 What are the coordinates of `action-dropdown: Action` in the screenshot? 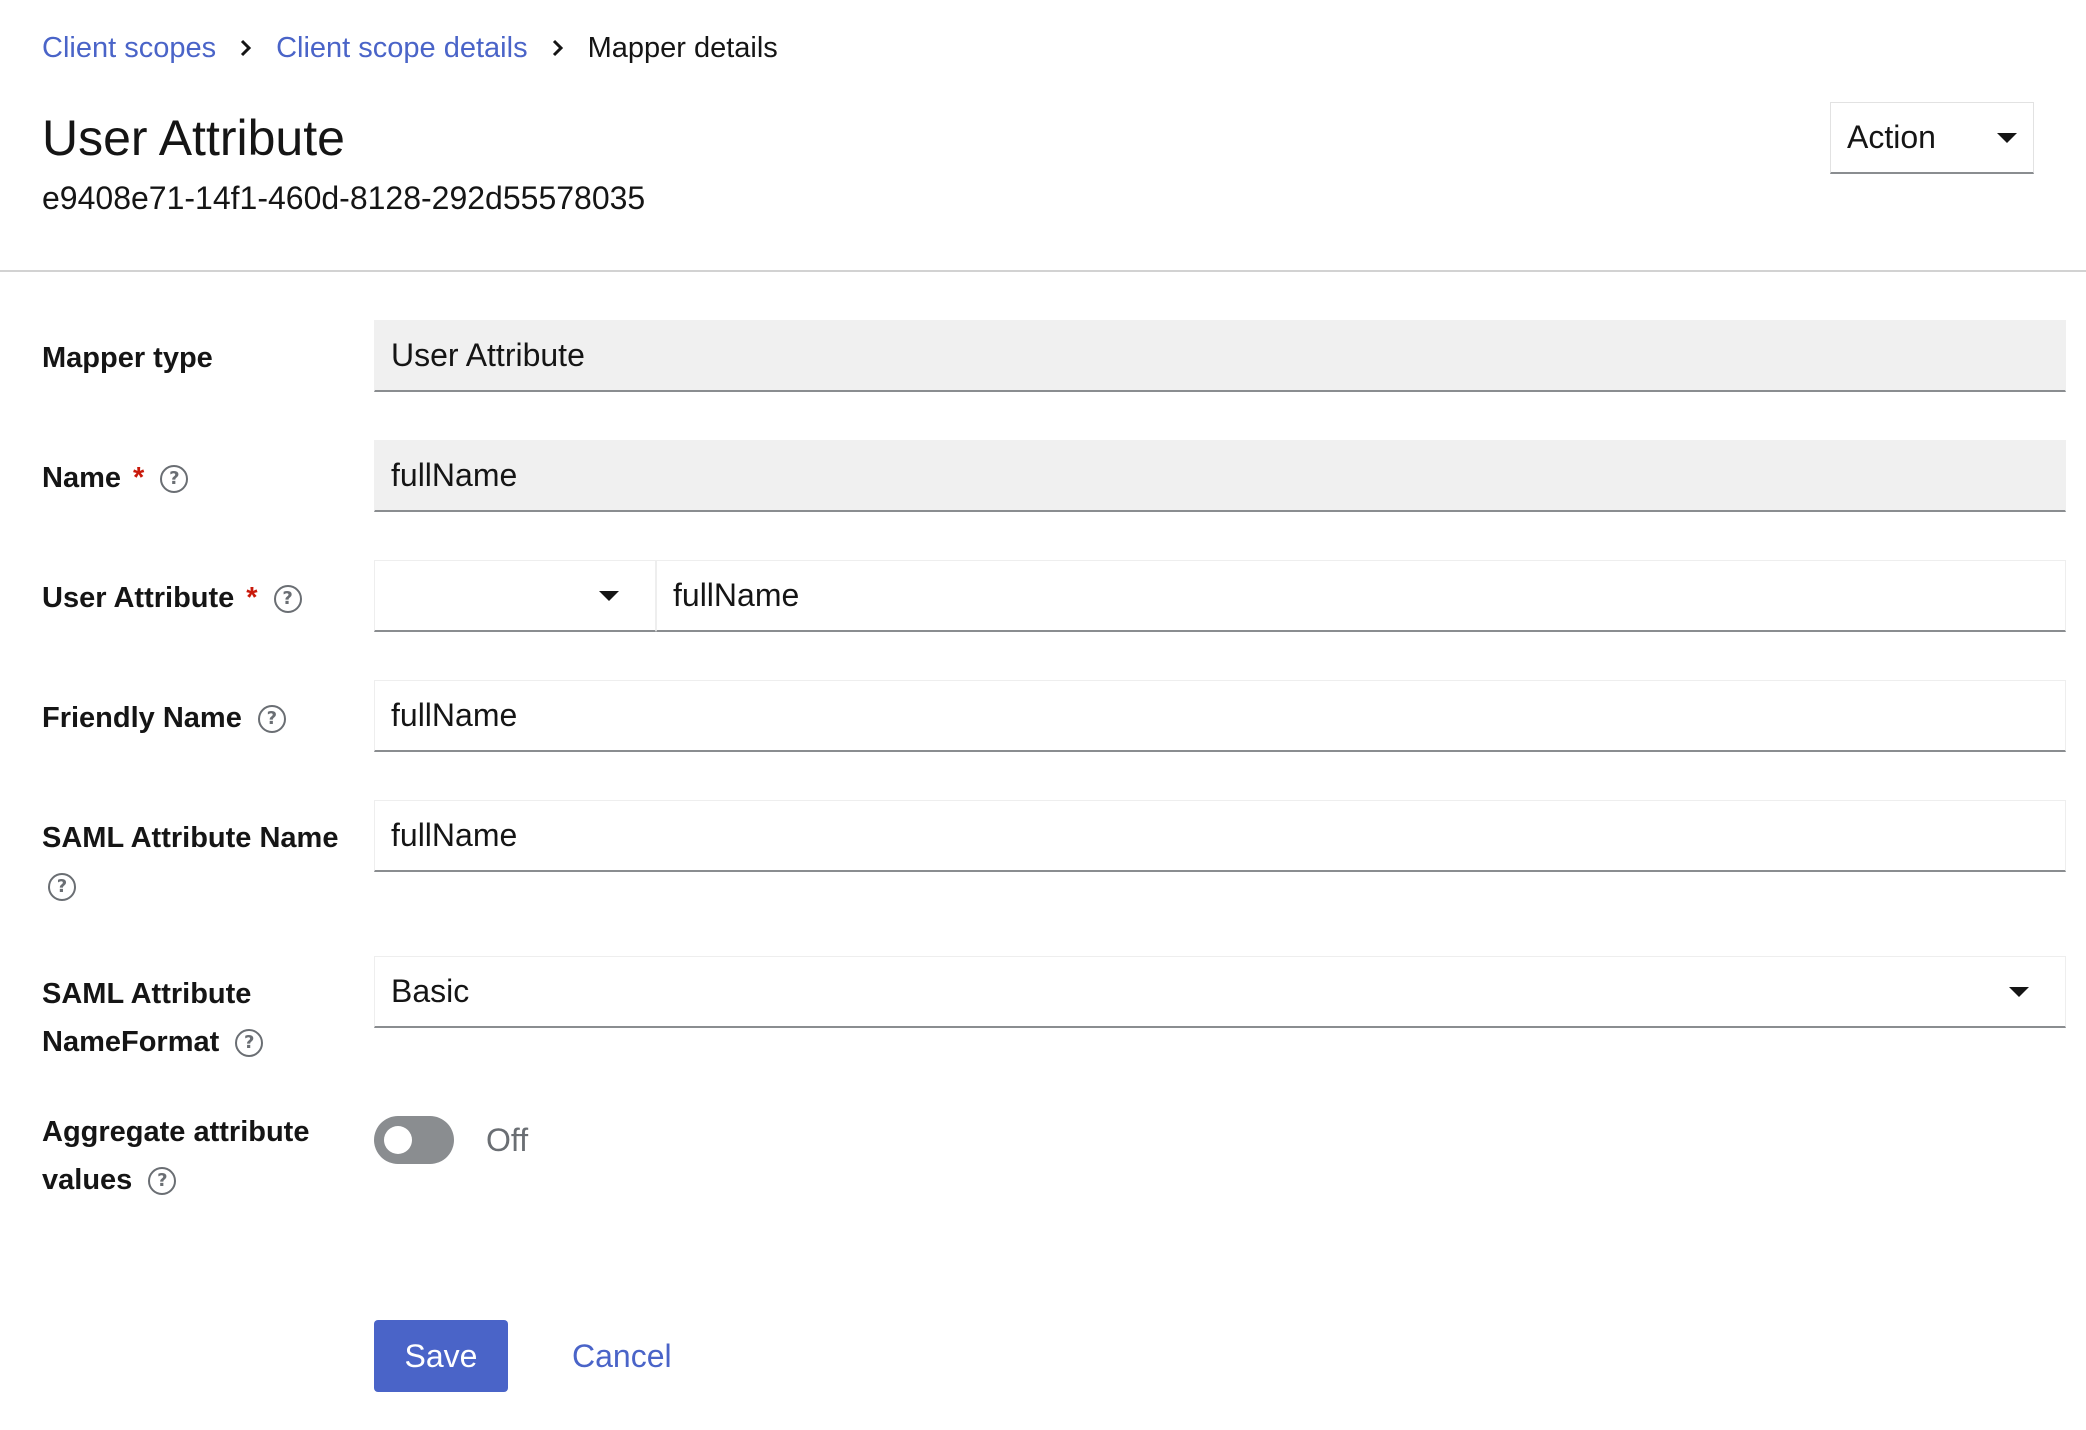 It's located at (1932, 138).